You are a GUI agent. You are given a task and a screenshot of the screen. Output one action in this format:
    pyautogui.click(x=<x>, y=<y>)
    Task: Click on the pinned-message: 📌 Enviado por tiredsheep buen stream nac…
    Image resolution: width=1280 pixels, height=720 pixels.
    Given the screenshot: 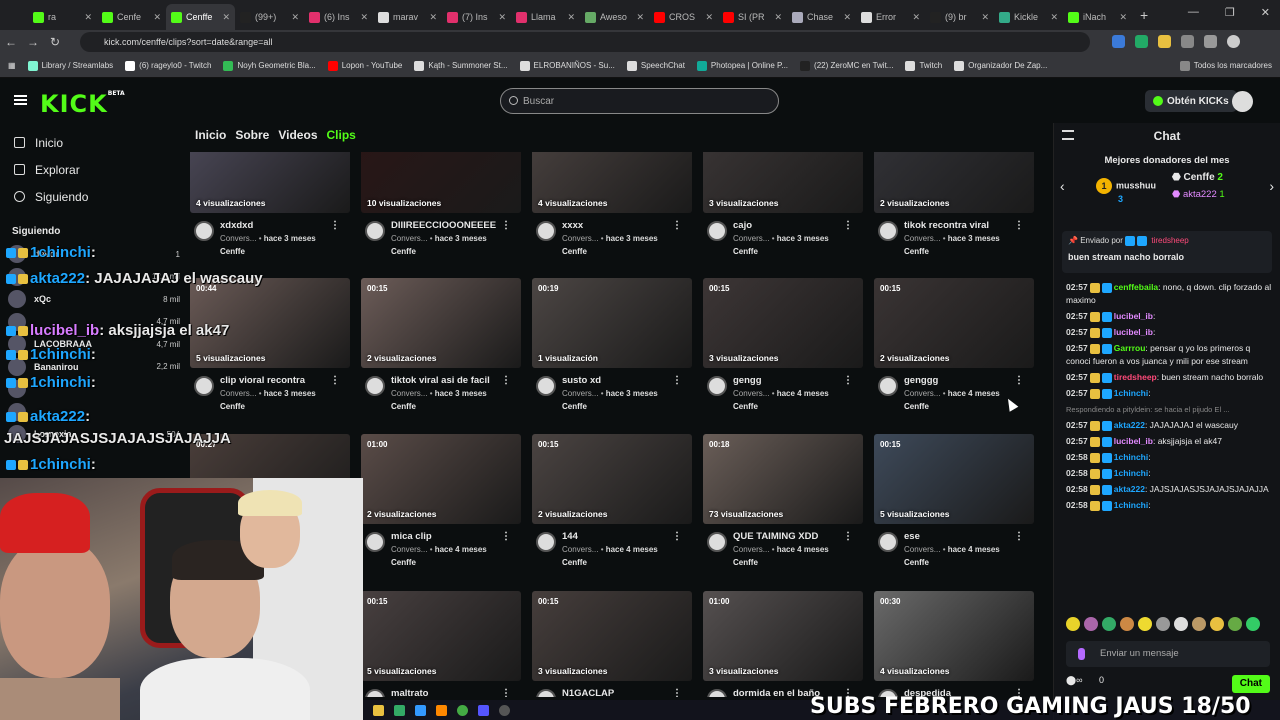 What is the action you would take?
    pyautogui.click(x=1167, y=252)
    